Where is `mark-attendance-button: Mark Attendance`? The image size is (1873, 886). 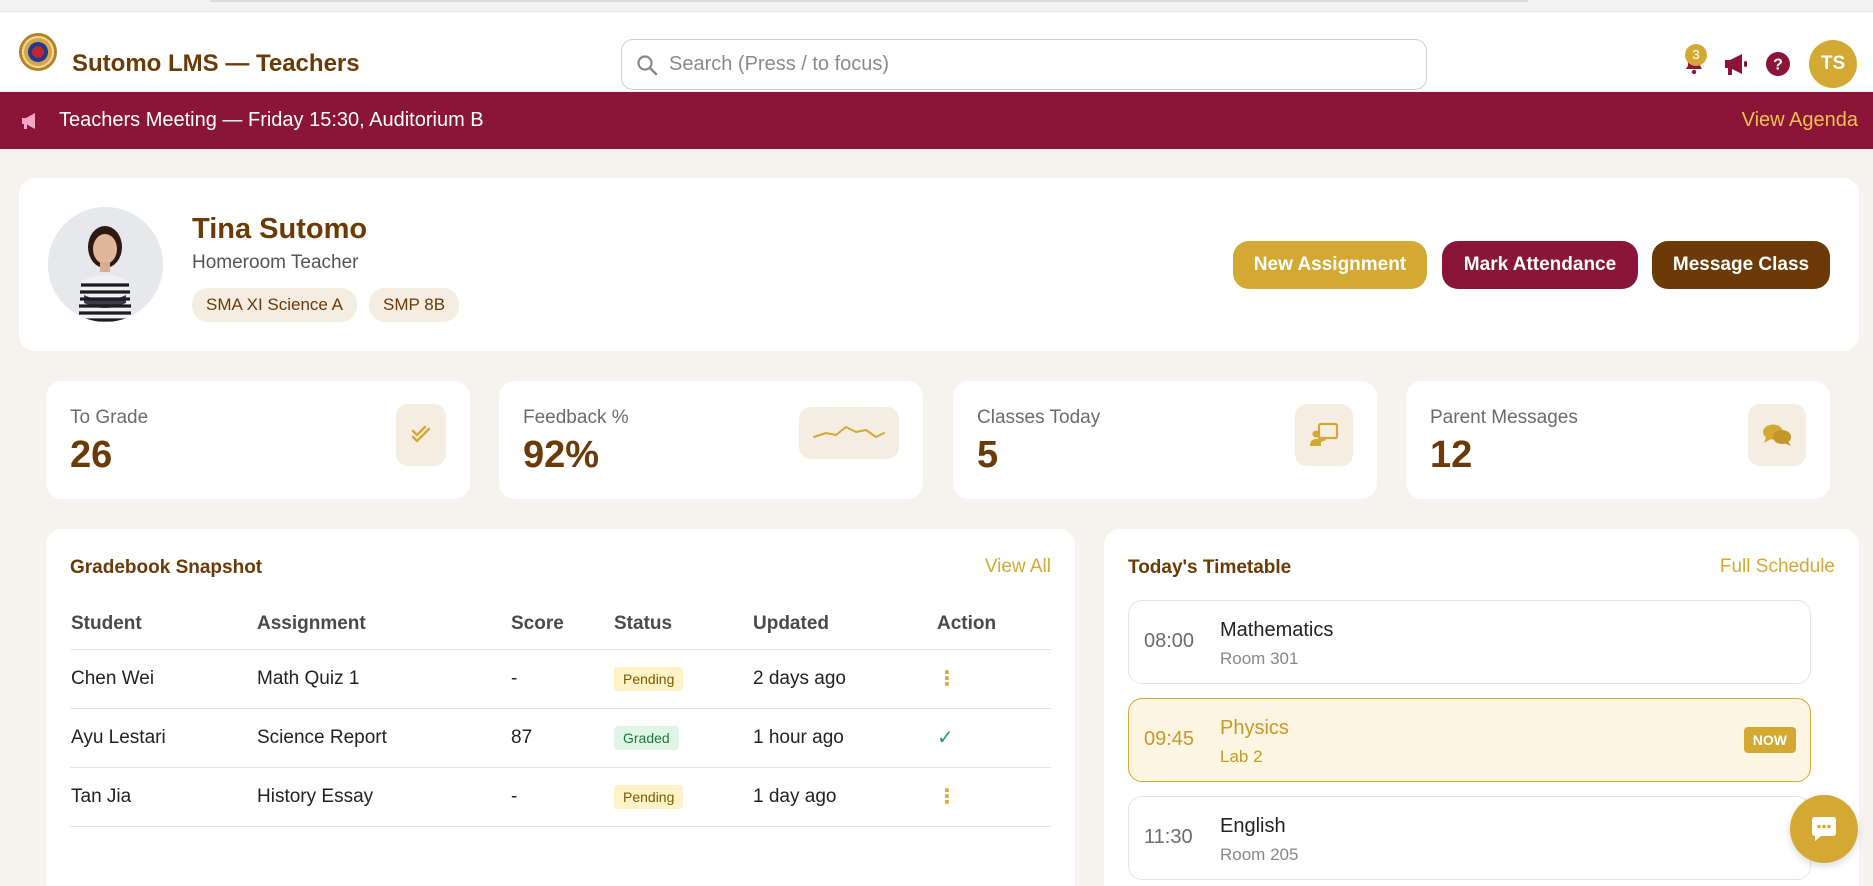 mark-attendance-button: Mark Attendance is located at coordinates (1540, 265).